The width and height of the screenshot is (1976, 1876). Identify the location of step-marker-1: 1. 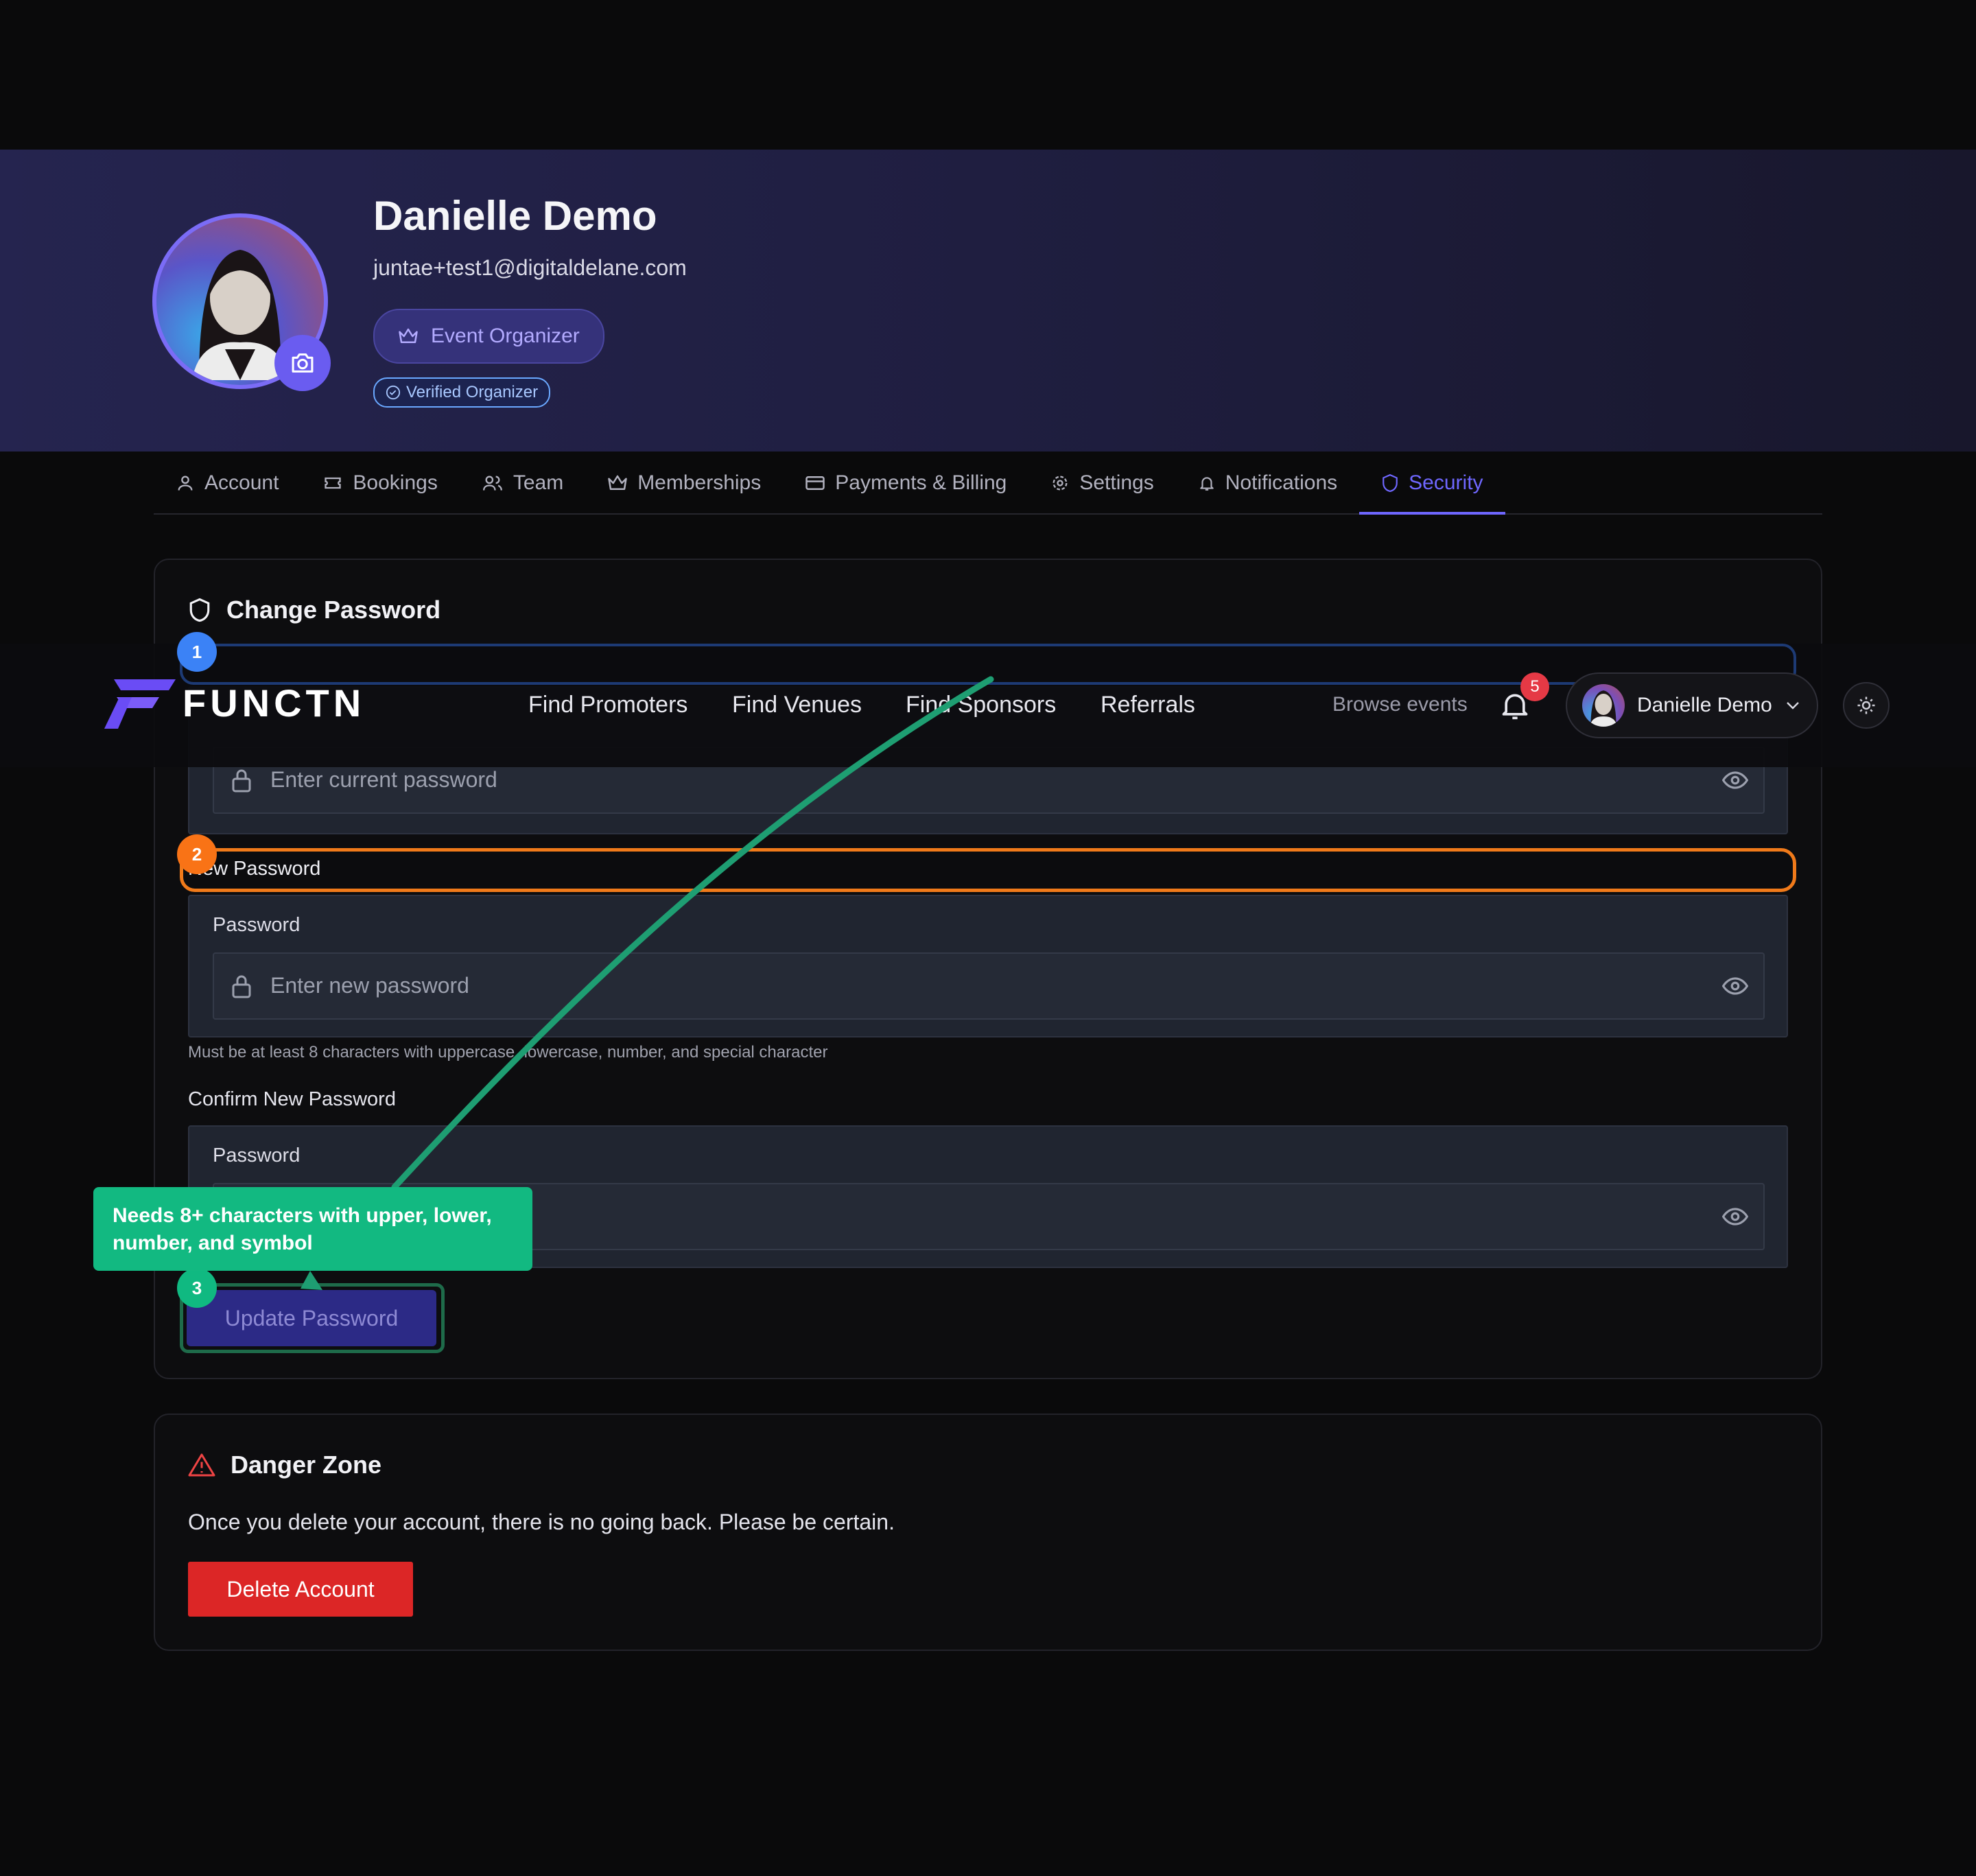
(197, 652).